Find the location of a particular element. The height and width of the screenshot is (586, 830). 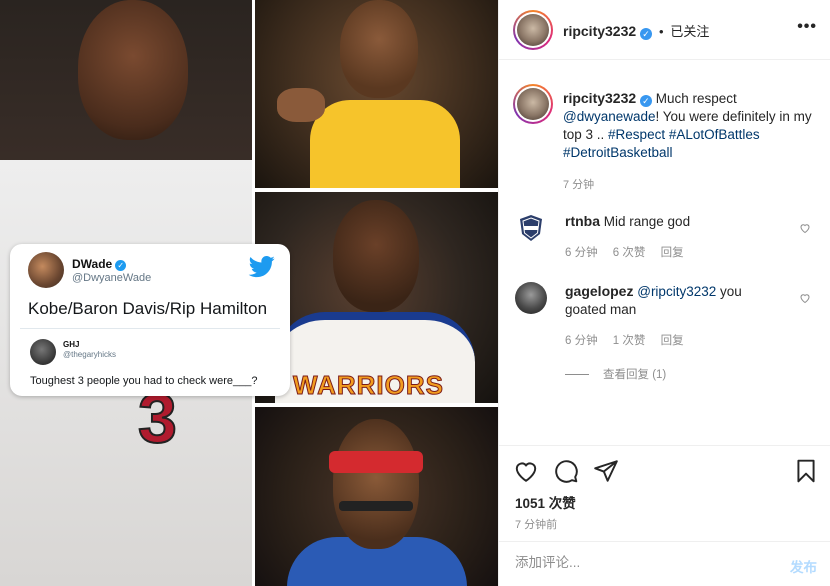

replies-divider is located at coordinates (577, 375).